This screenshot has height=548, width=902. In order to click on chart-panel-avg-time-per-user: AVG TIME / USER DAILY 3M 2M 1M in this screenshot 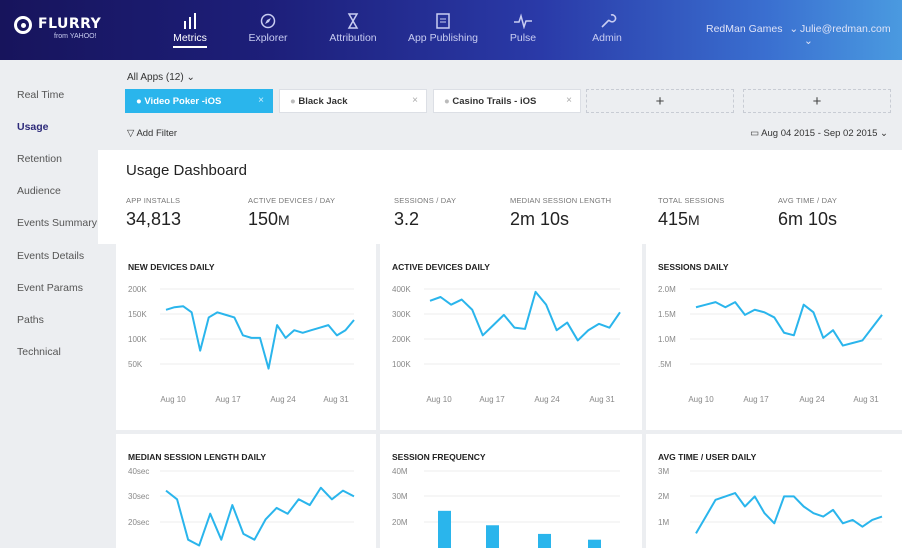, I will do `click(774, 491)`.